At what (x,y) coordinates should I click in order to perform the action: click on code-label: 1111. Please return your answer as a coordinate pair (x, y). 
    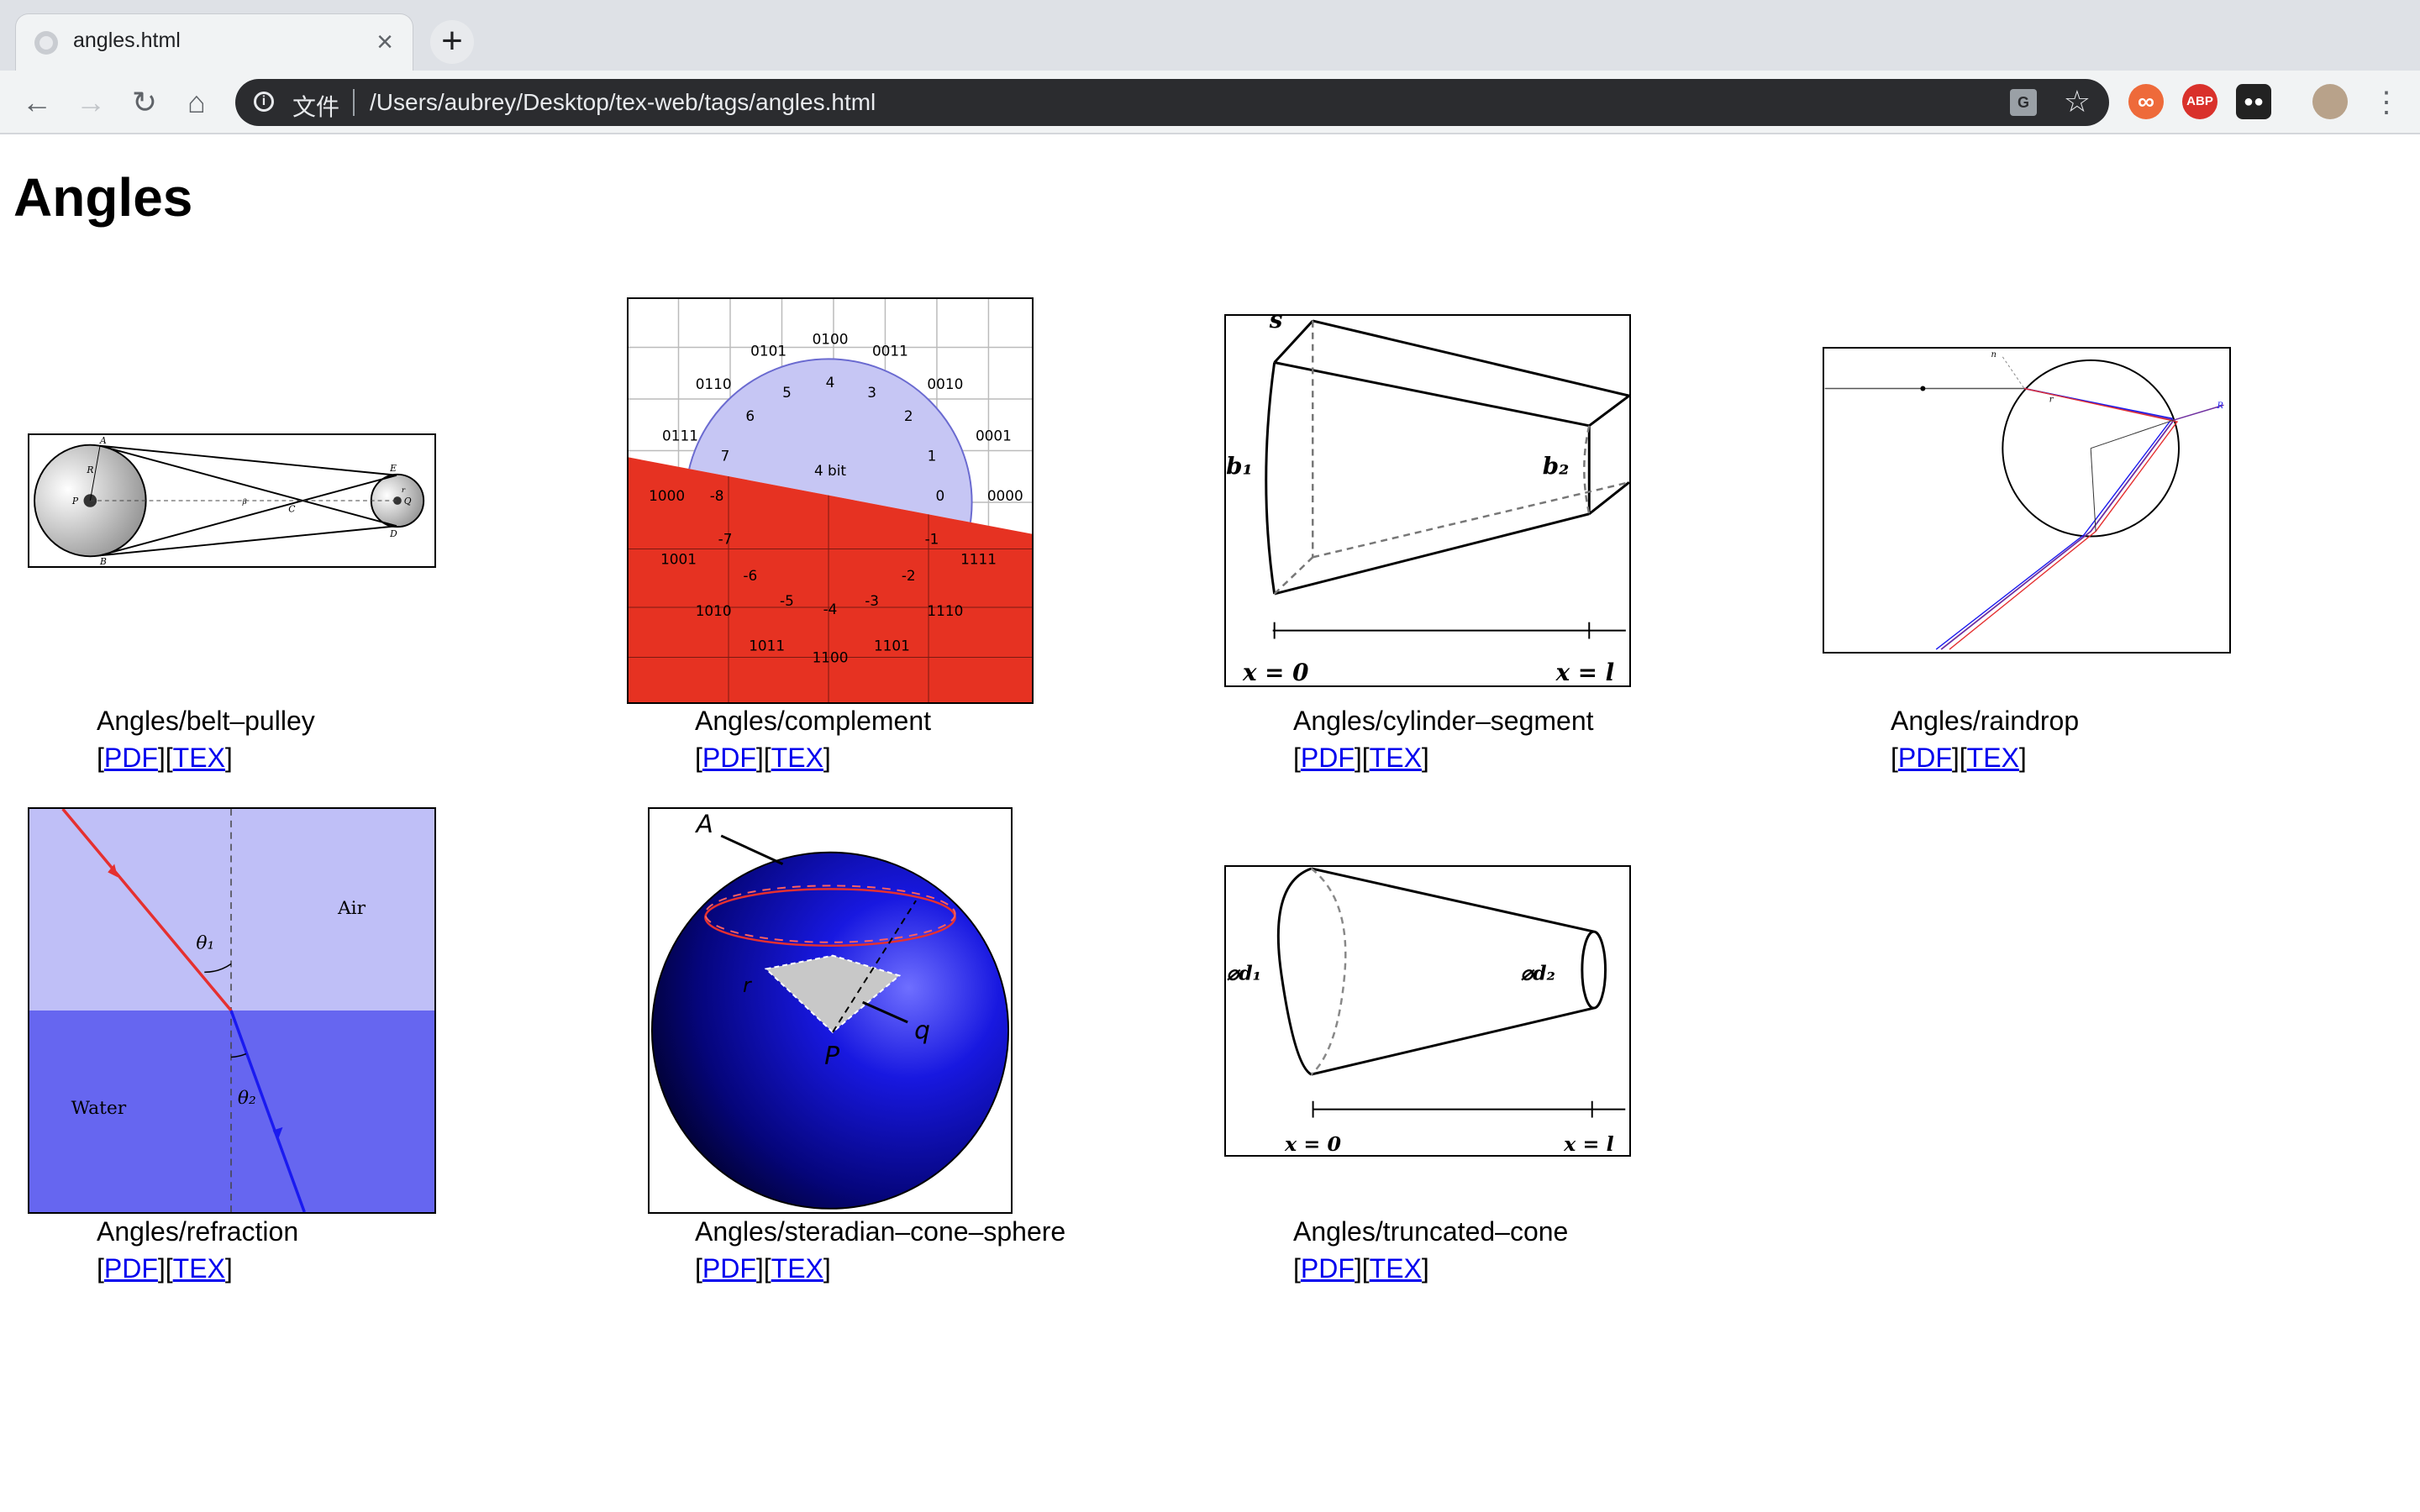
    Looking at the image, I should click on (978, 558).